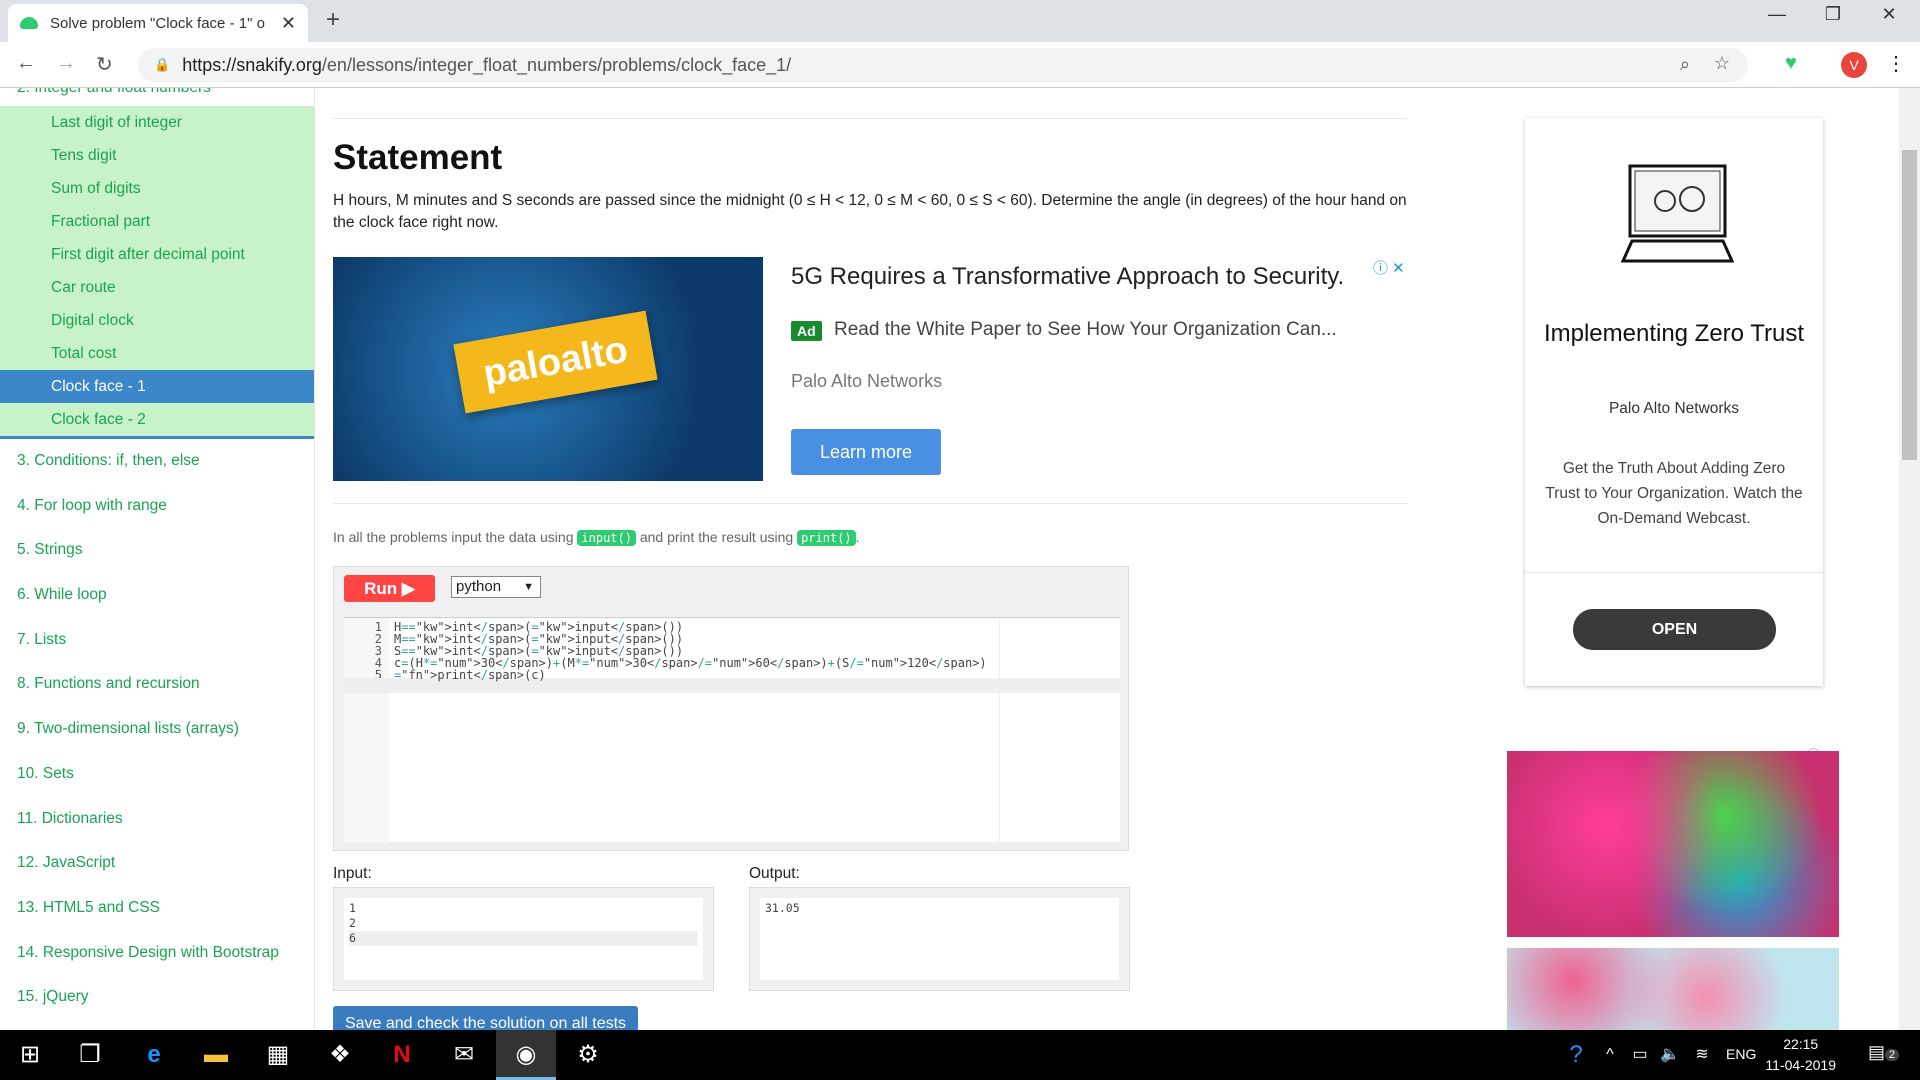 Image resolution: width=1920 pixels, height=1080 pixels. Describe the element at coordinates (104, 64) in the screenshot. I see `reload-icon: ↻` at that location.